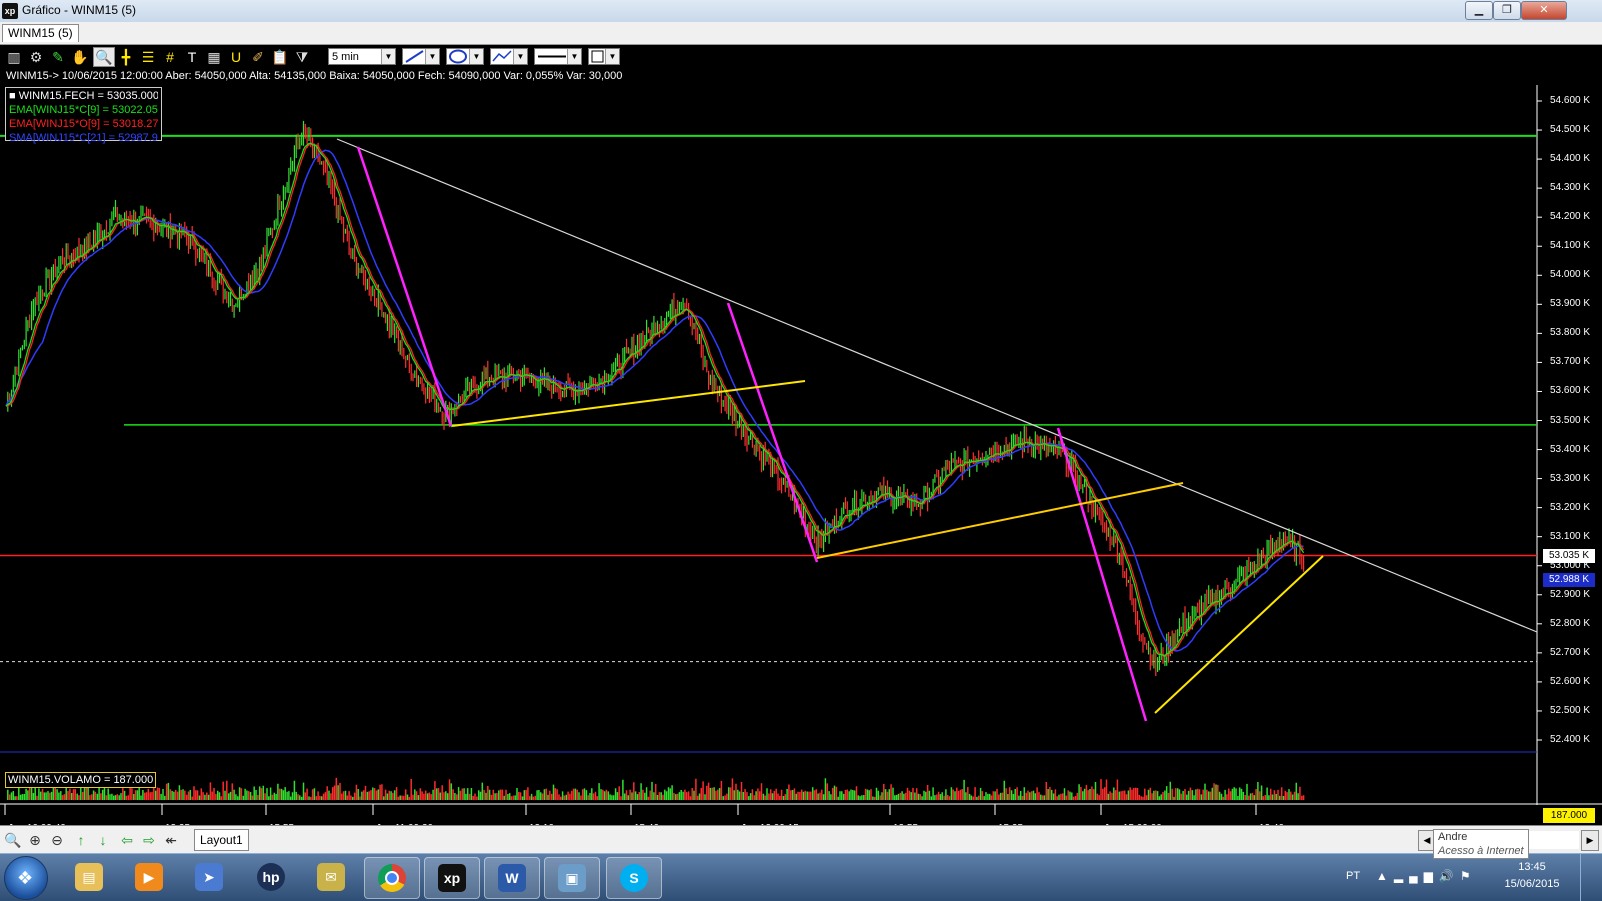 The width and height of the screenshot is (1602, 901). Describe the element at coordinates (1586, 877) in the screenshot. I see `show-desktop-button` at that location.